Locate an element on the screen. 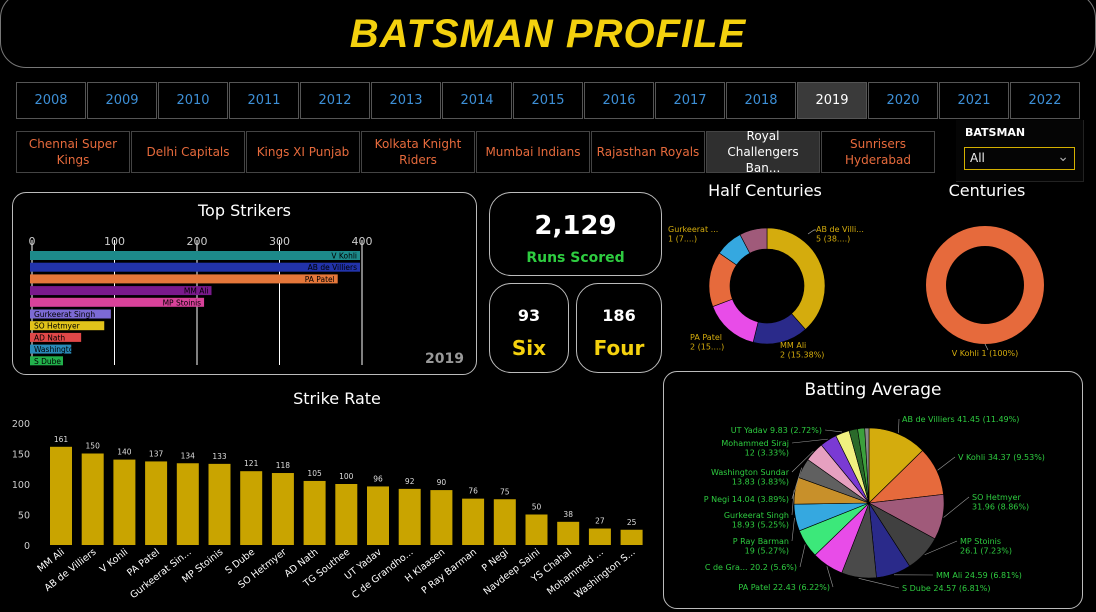  top-strikers-tick-label: 200 is located at coordinates (197, 241).